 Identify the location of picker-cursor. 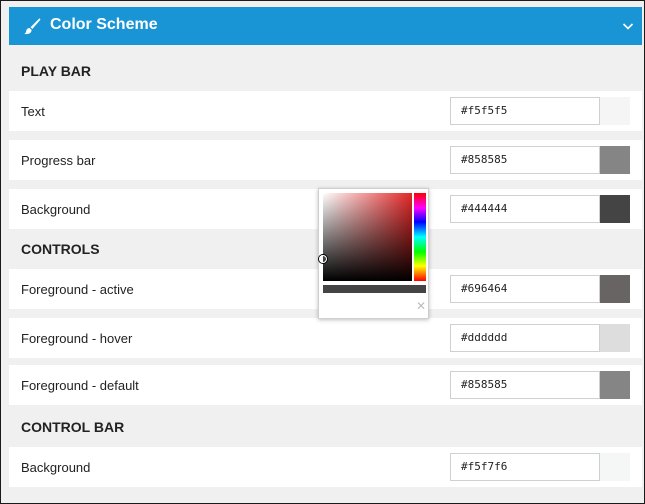
(323, 259).